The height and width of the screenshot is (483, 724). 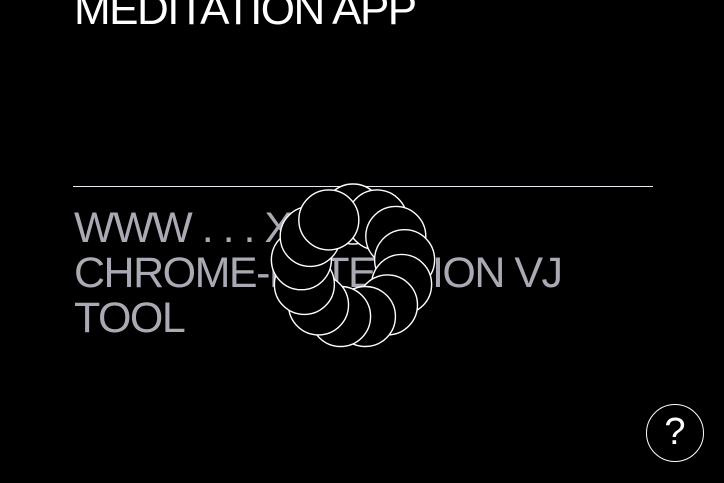 What do you see at coordinates (245, 17) in the screenshot?
I see `page-title: MEDITATION APP` at bounding box center [245, 17].